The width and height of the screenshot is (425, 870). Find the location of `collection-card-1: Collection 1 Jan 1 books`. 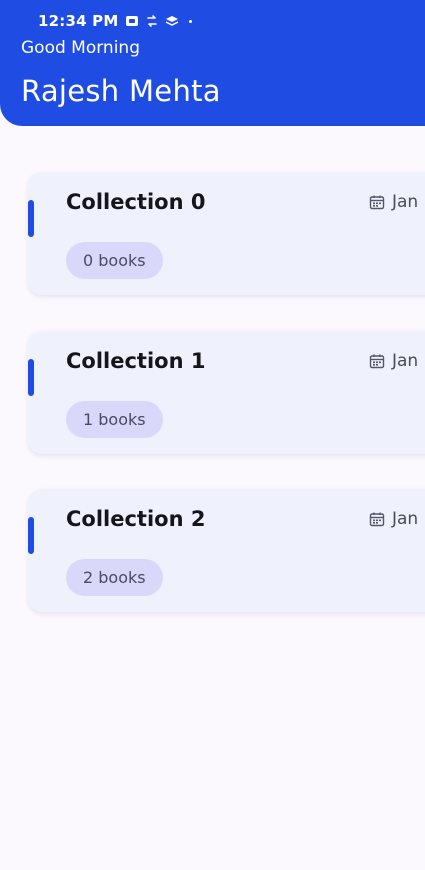

collection-card-1: Collection 1 Jan 1 books is located at coordinates (226, 392).